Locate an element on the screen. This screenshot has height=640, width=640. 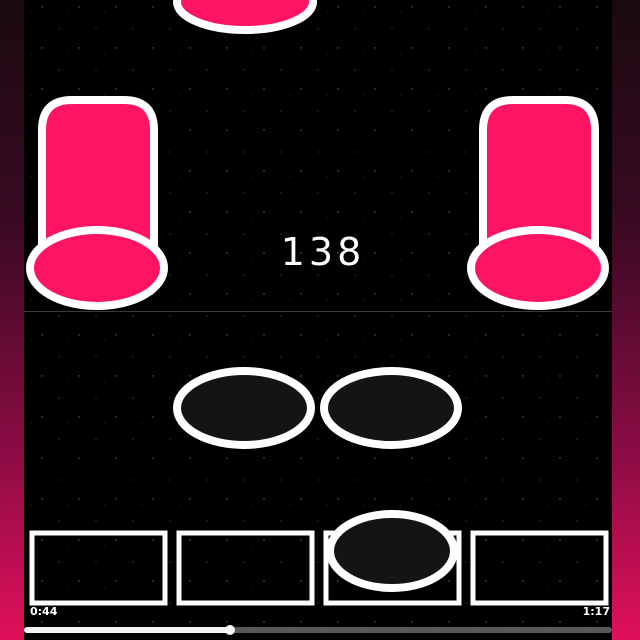
progress-fill is located at coordinates (127, 630).